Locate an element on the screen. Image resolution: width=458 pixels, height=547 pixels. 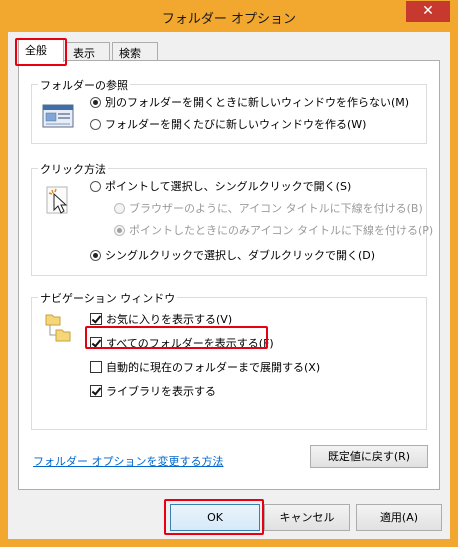
navigation-pane-title: ナビゲーション ウィンドウ is located at coordinates (108, 298).